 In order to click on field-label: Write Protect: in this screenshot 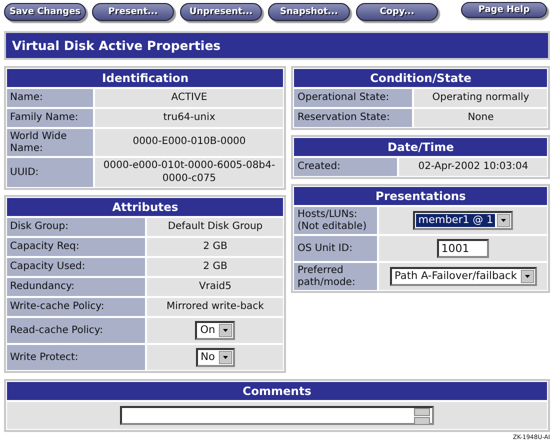, I will do `click(77, 357)`.